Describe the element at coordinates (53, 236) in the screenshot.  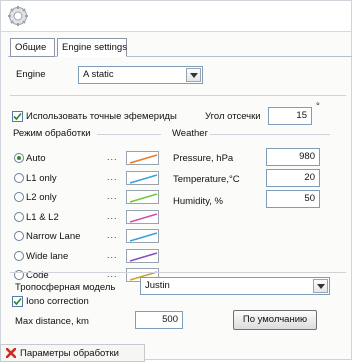
I see `mode-label: Narrow Lane` at that location.